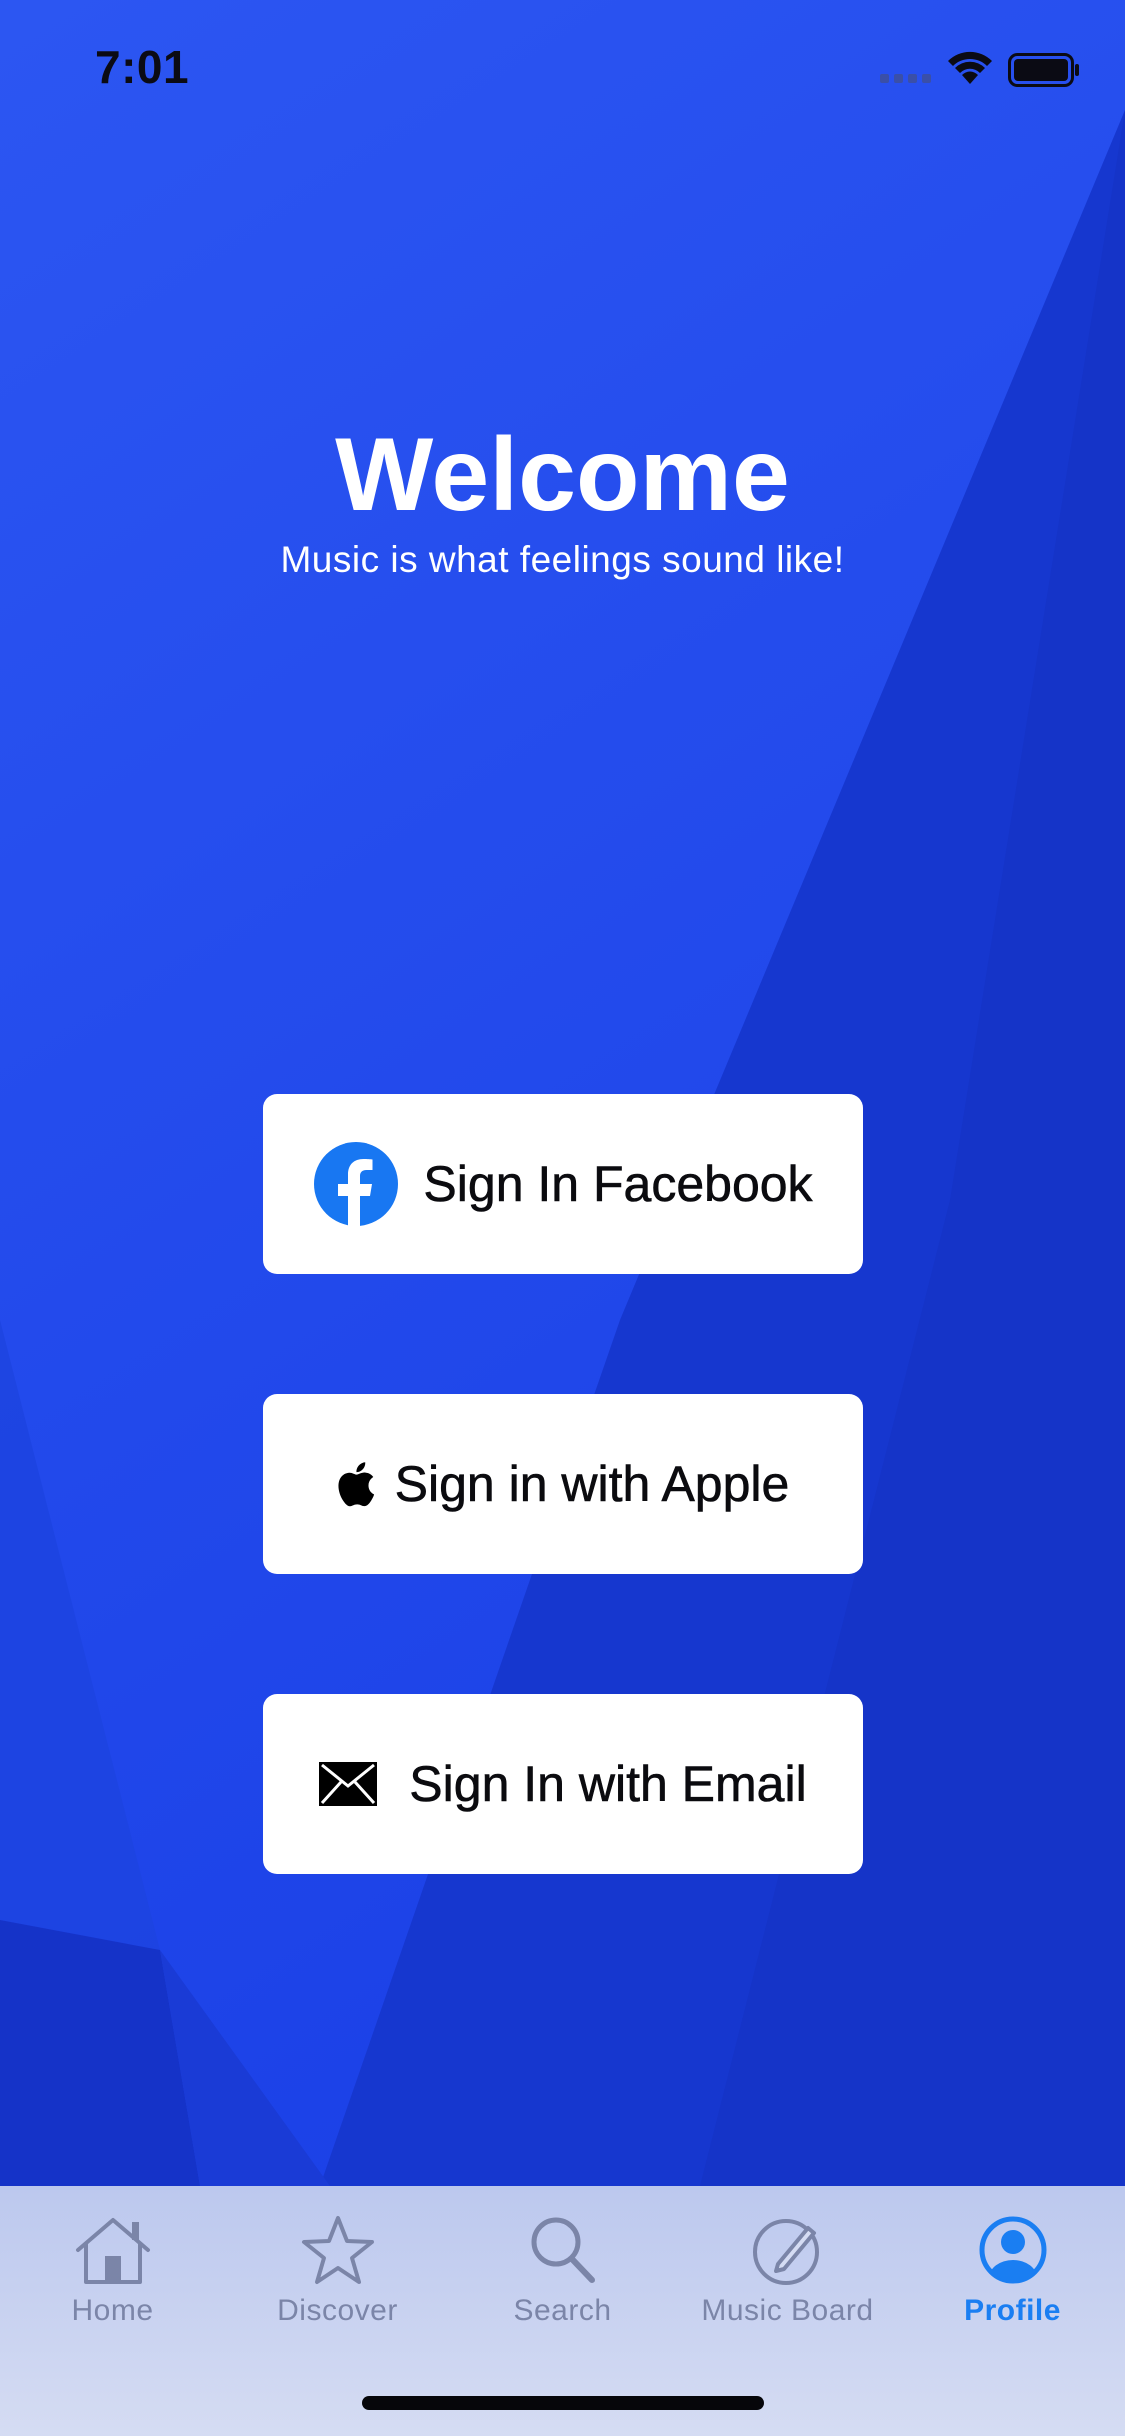 The image size is (1125, 2436). I want to click on tab-search-label: Search, so click(562, 2310).